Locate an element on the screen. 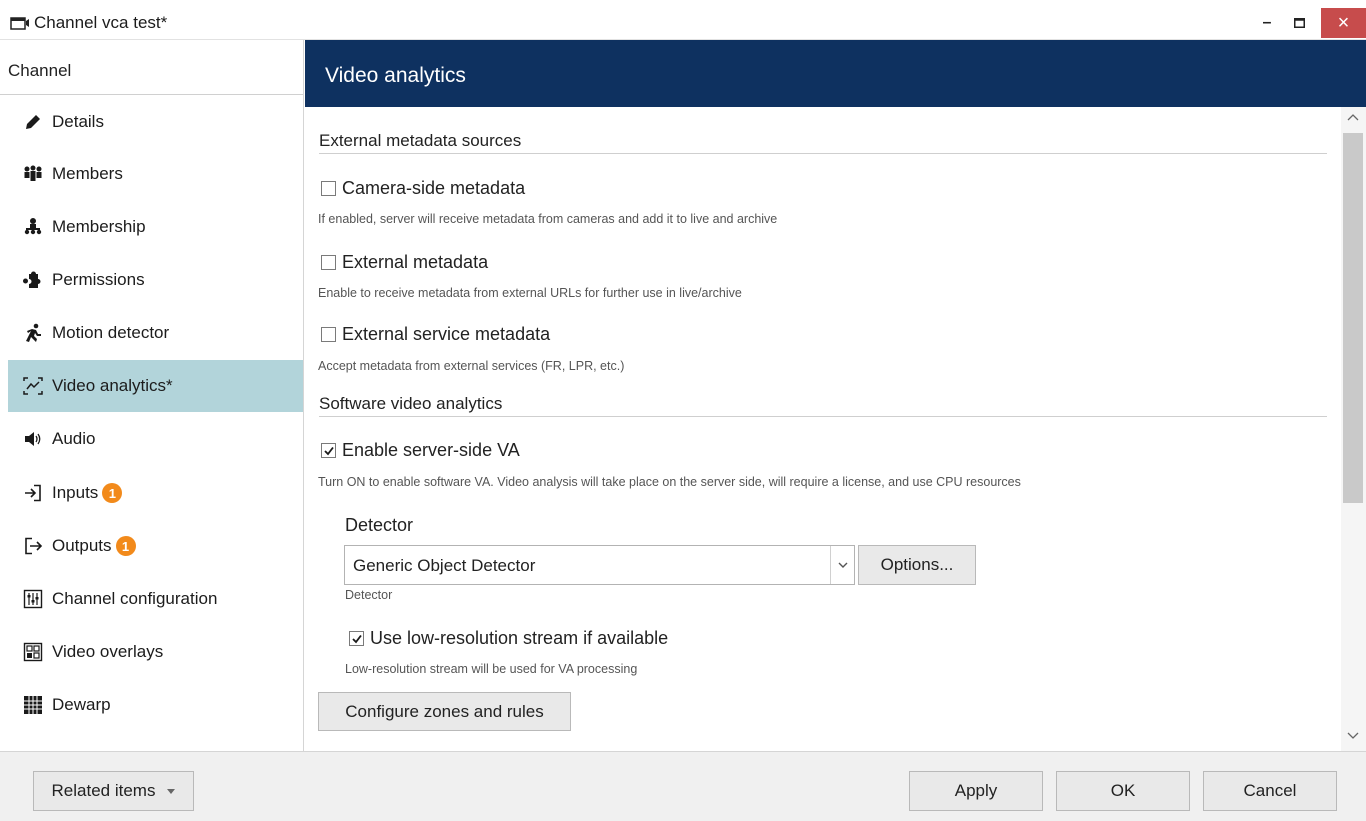 The image size is (1366, 821). maximize-button is located at coordinates (1299, 23).